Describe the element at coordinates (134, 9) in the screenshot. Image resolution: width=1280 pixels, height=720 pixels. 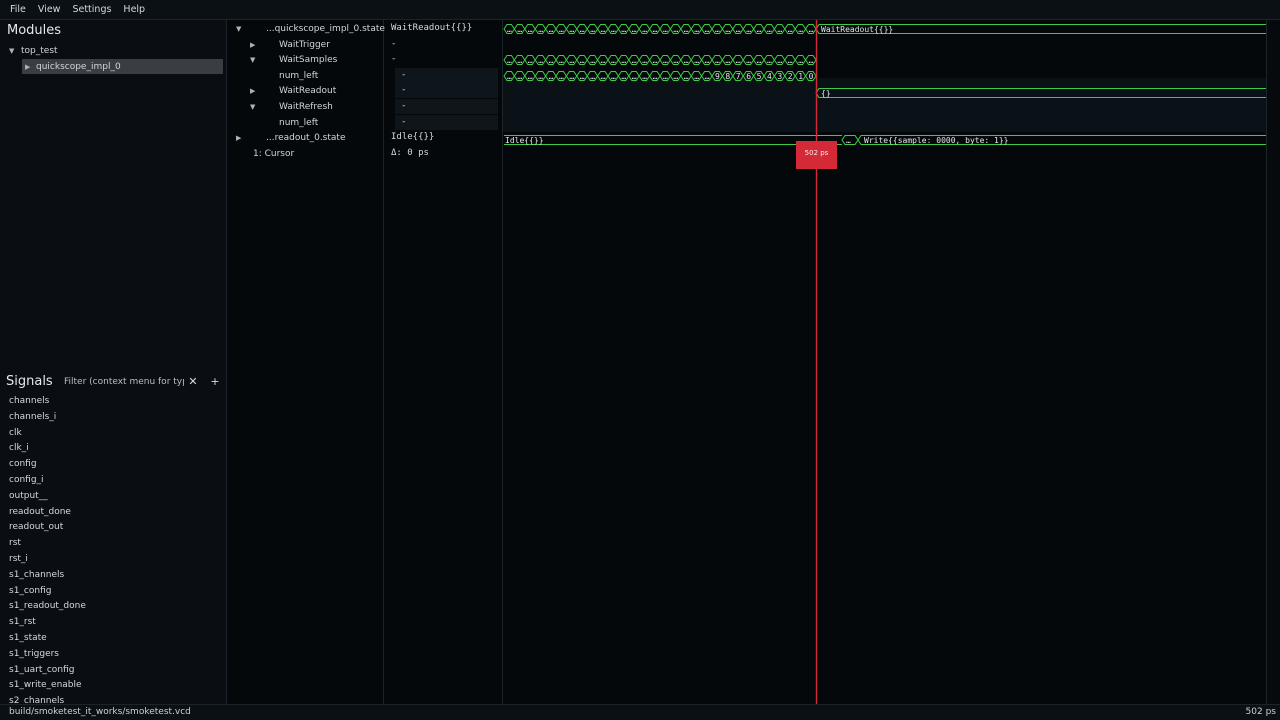
I see `menu-help: Help` at that location.